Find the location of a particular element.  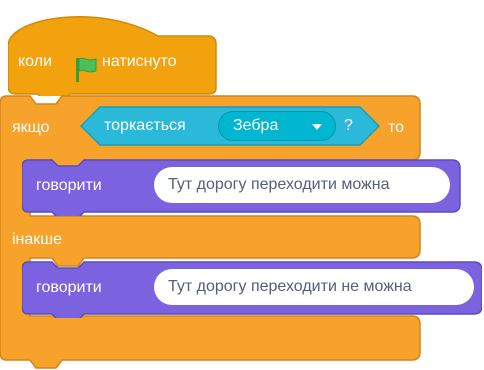

dropdown-value: Зебра is located at coordinates (256, 125).